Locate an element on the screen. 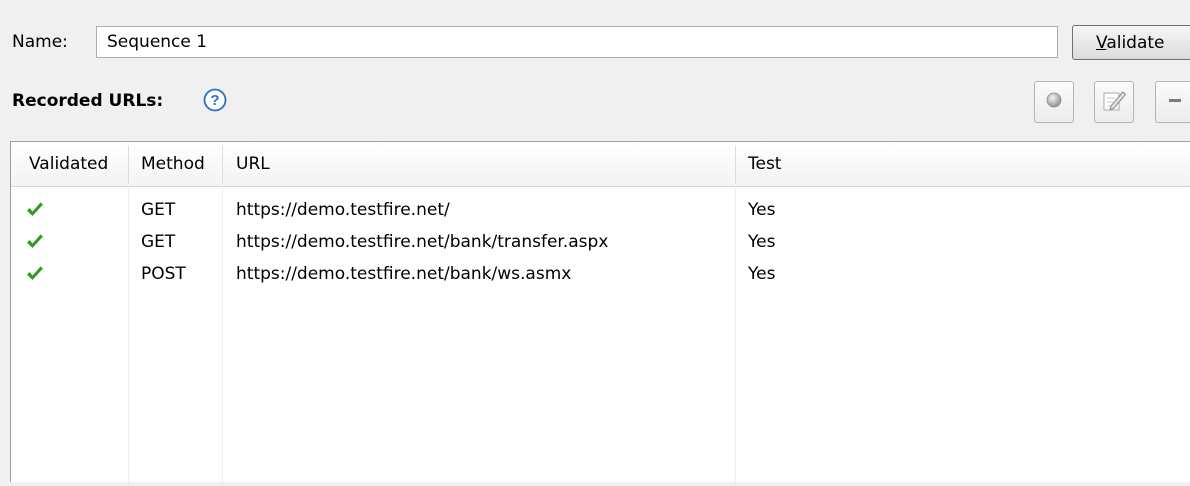 The image size is (1190, 486). record-icon is located at coordinates (1054, 102).